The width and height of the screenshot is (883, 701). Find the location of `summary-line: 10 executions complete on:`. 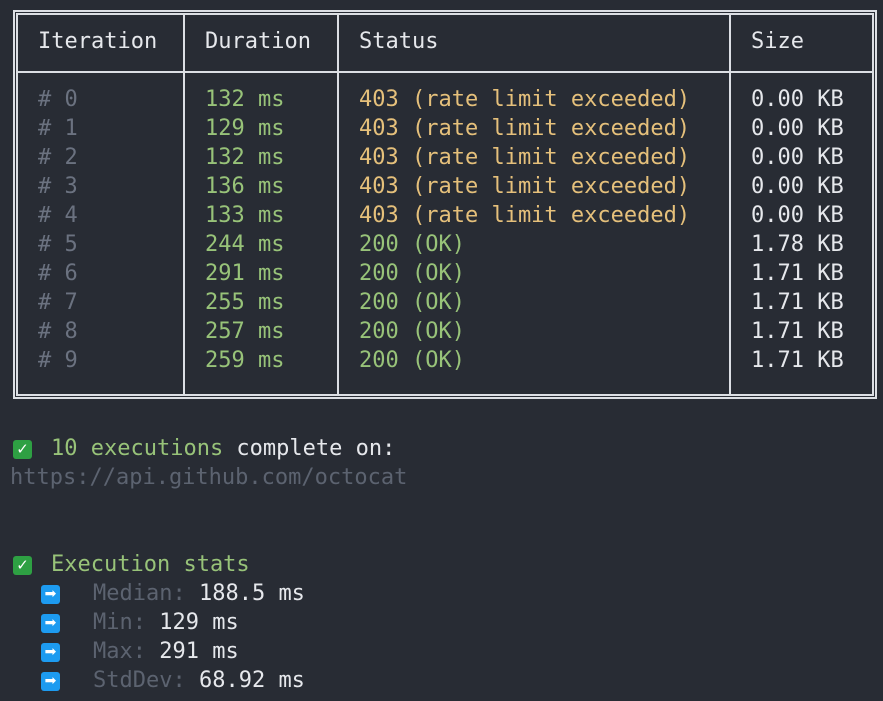

summary-line: 10 executions complete on: is located at coordinates (223, 448).